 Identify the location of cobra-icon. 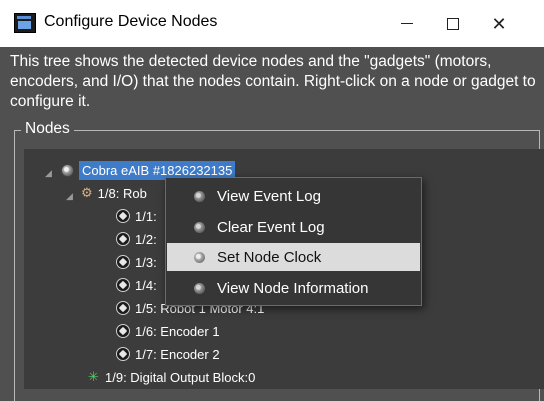
(67, 170).